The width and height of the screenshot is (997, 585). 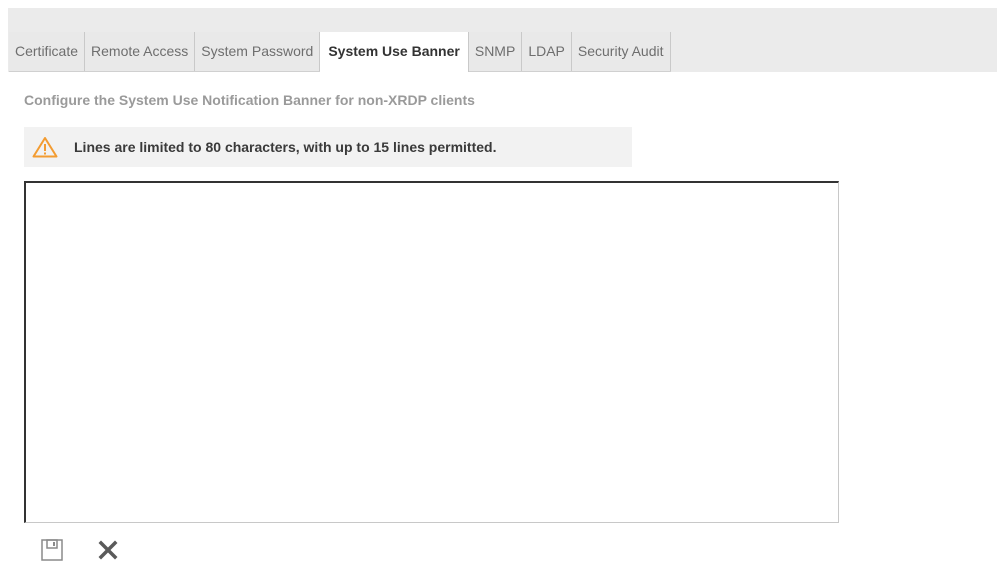 I want to click on save-button, so click(x=52, y=552).